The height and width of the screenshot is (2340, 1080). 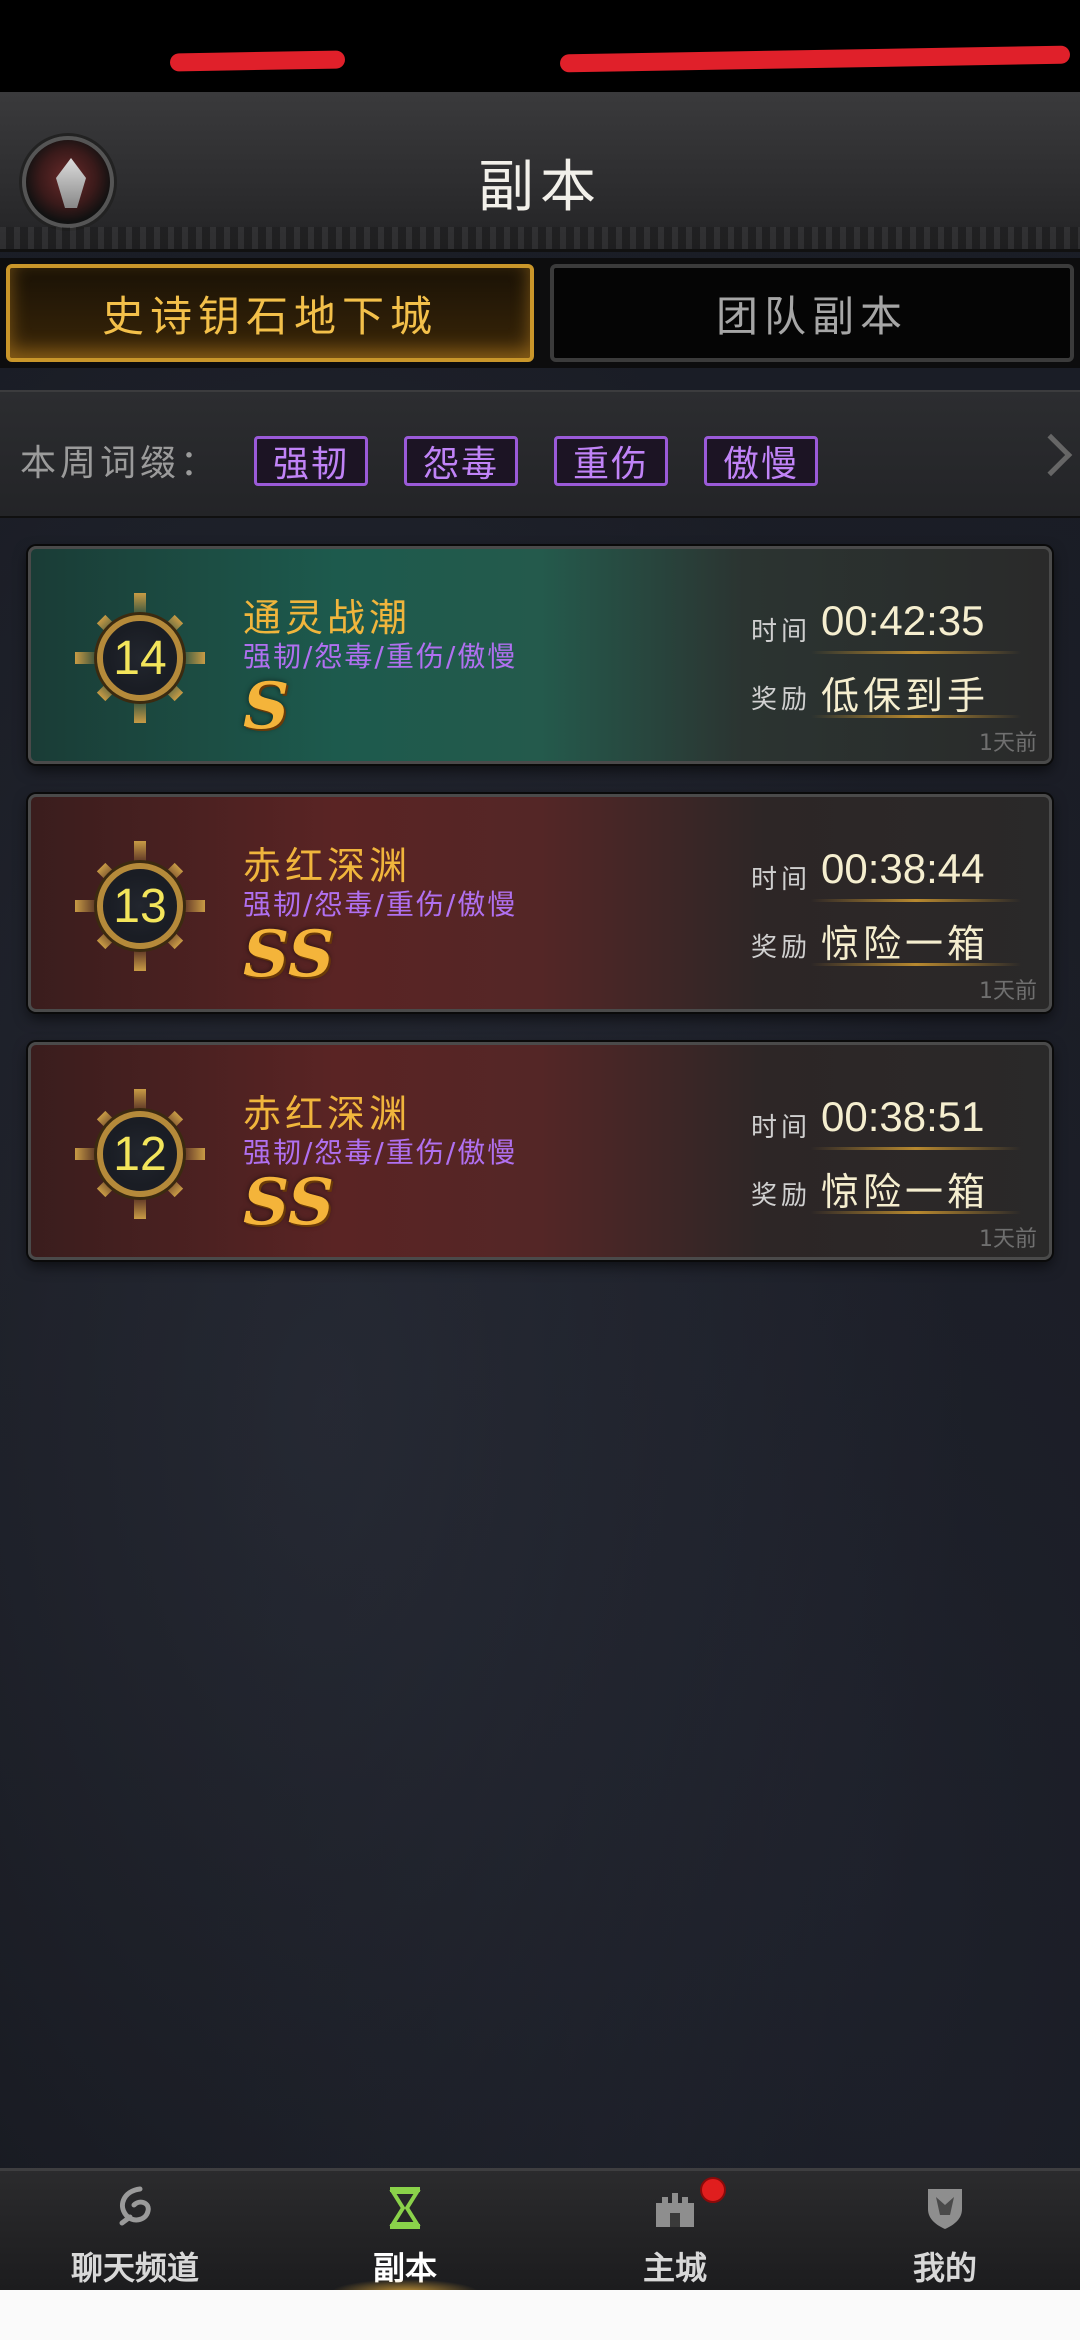 What do you see at coordinates (1051, 455) in the screenshot?
I see `chevron-right-icon` at bounding box center [1051, 455].